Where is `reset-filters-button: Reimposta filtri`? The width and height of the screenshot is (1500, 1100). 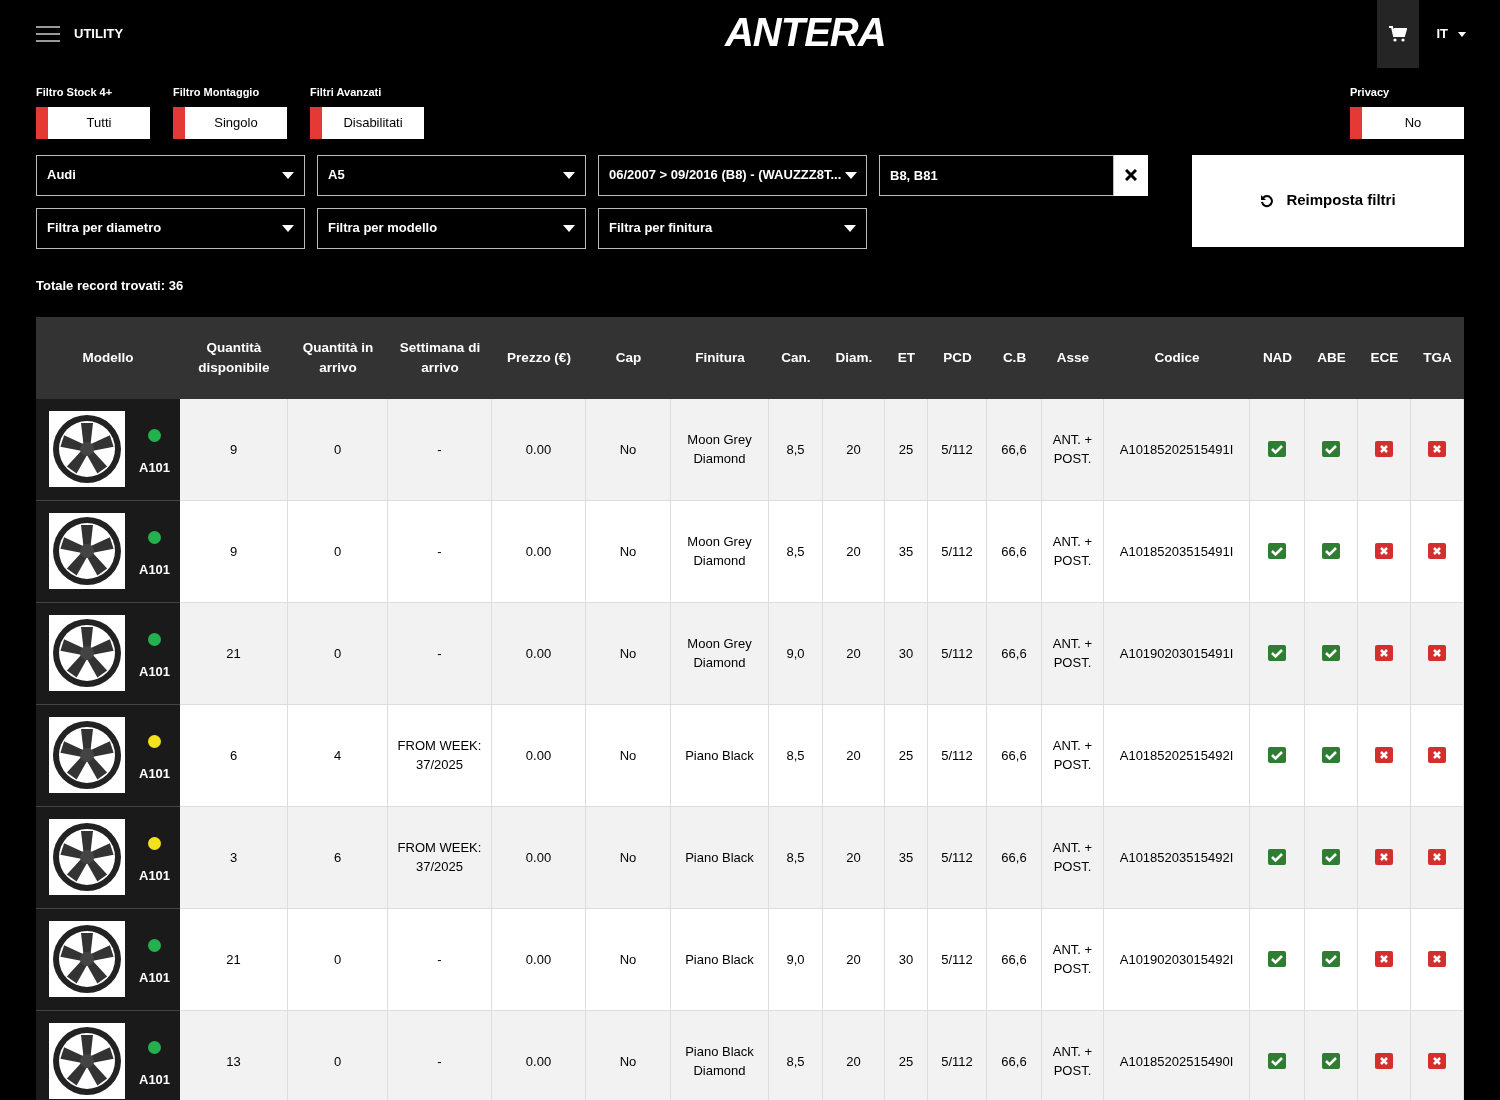 reset-filters-button: Reimposta filtri is located at coordinates (1328, 200).